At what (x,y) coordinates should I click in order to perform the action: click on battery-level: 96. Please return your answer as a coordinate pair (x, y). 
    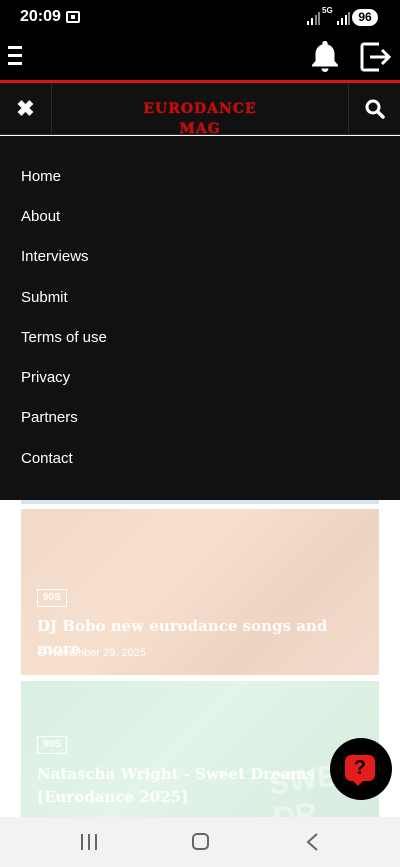
    Looking at the image, I should click on (365, 17).